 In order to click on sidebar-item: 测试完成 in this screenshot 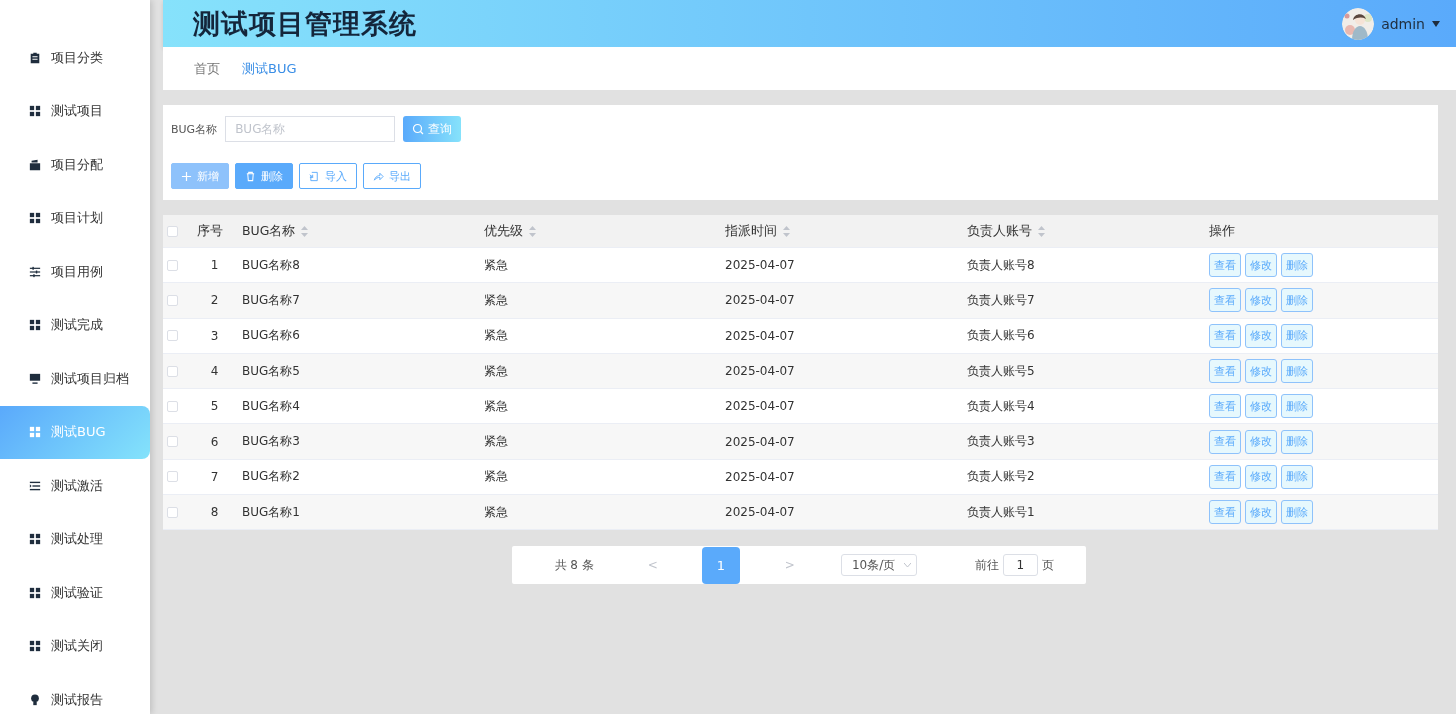, I will do `click(75, 325)`.